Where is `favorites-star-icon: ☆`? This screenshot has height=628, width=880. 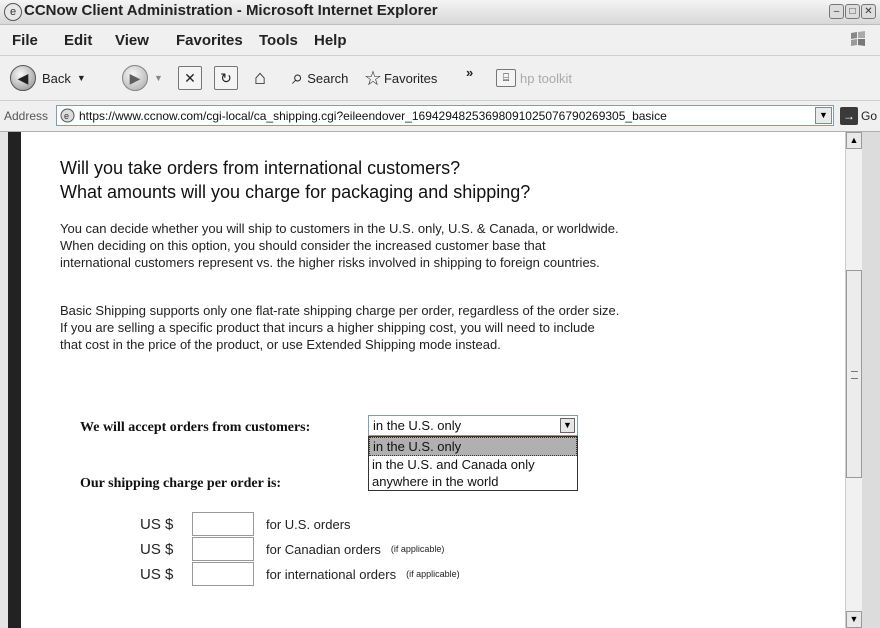
favorites-star-icon: ☆ is located at coordinates (373, 78).